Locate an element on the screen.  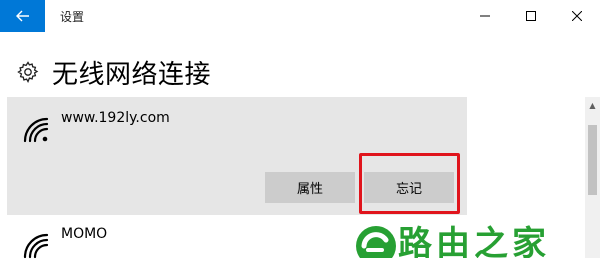
properties-button: 属性 is located at coordinates (310, 187).